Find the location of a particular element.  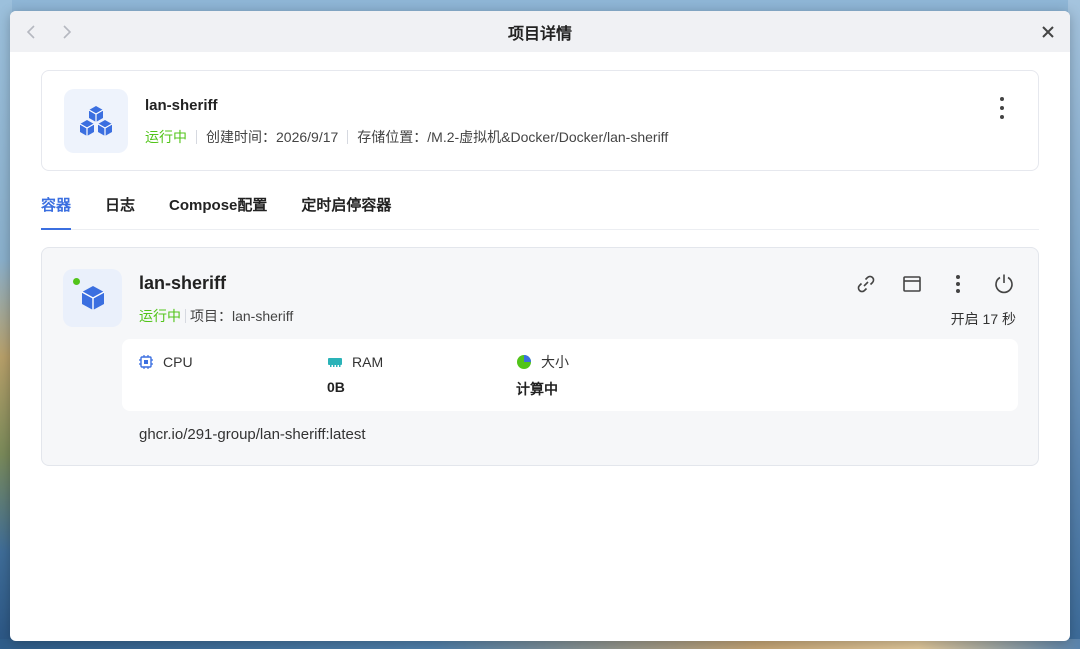

running-status-dot is located at coordinates (76, 281).